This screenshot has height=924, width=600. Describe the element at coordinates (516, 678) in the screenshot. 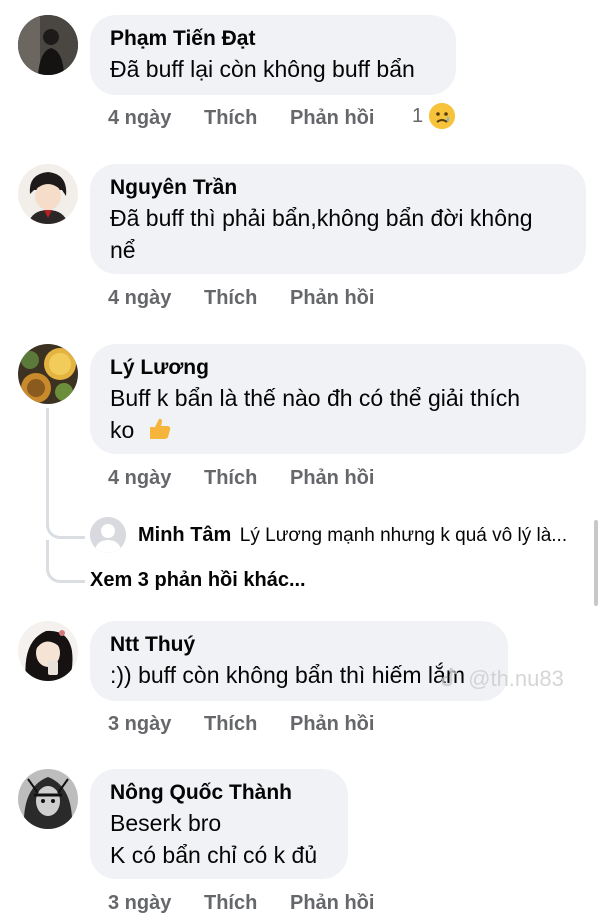

I see `watermark-text: @th.nu83` at that location.